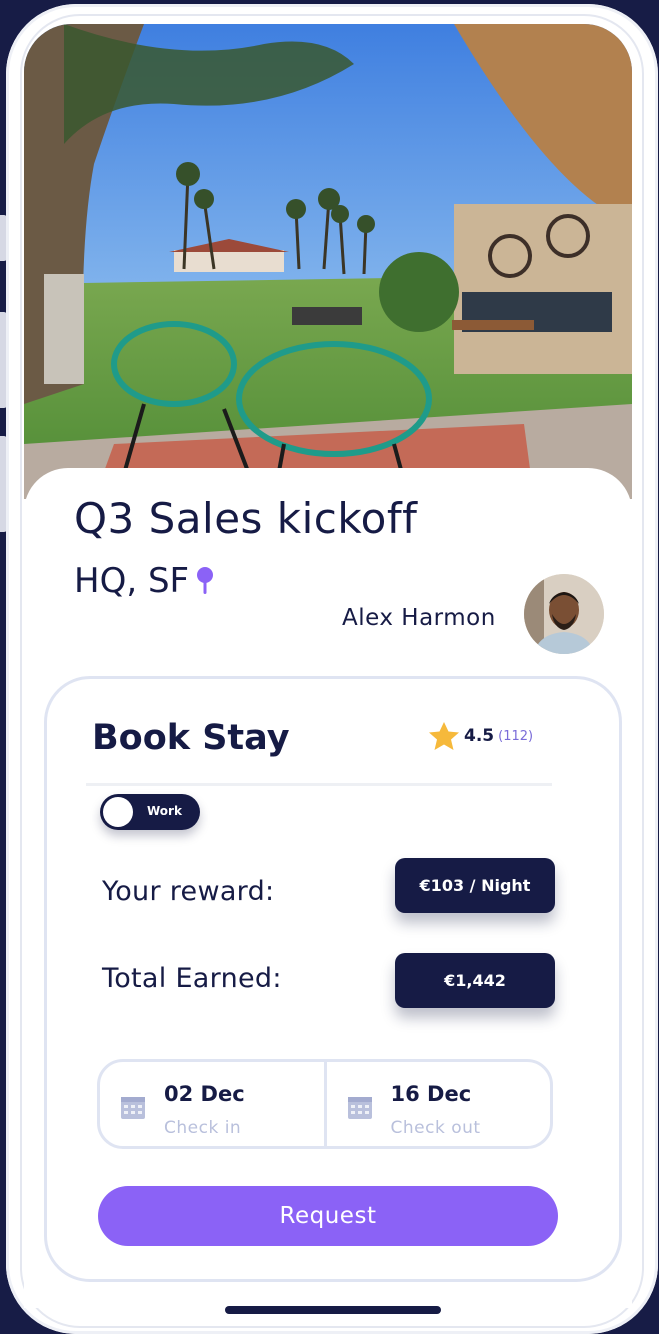  What do you see at coordinates (204, 1094) in the screenshot?
I see `check-in-date: 02 Dec` at bounding box center [204, 1094].